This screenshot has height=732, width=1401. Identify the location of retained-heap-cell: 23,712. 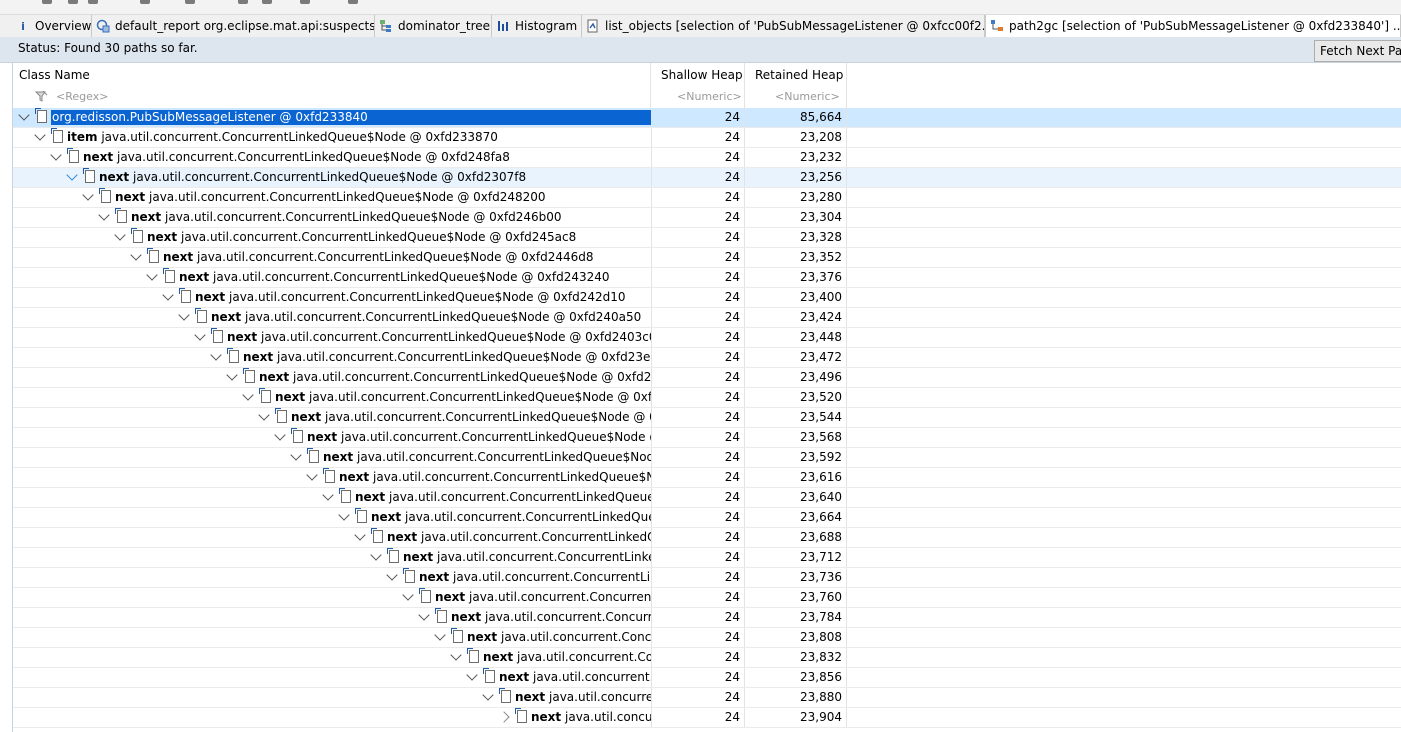
(796, 557).